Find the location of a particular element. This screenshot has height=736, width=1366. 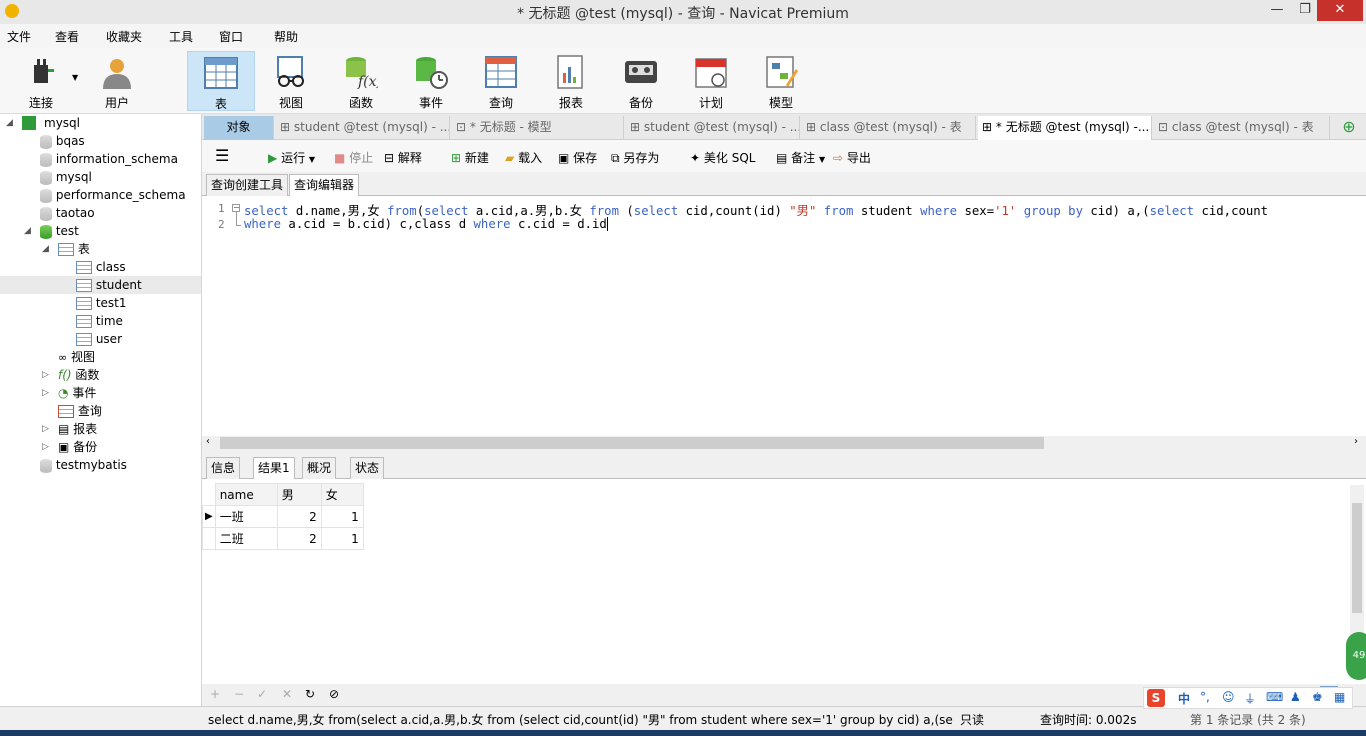

beautify-sql-button: ✦ 美化 SQL is located at coordinates (722, 157).